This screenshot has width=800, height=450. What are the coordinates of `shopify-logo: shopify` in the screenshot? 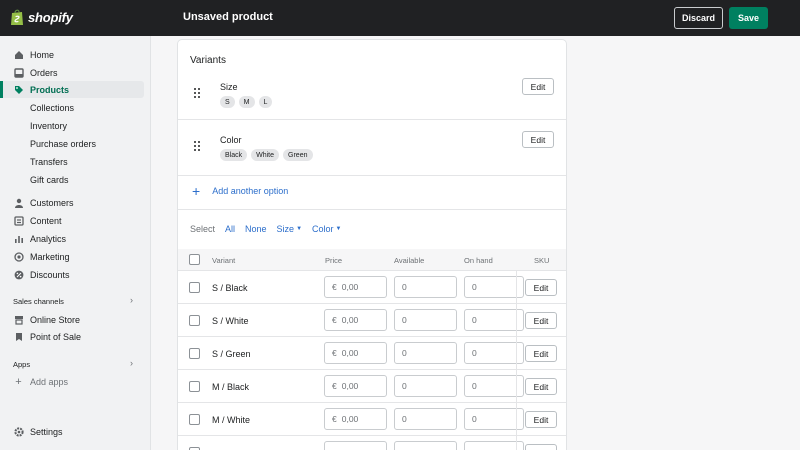 It's located at (41, 17).